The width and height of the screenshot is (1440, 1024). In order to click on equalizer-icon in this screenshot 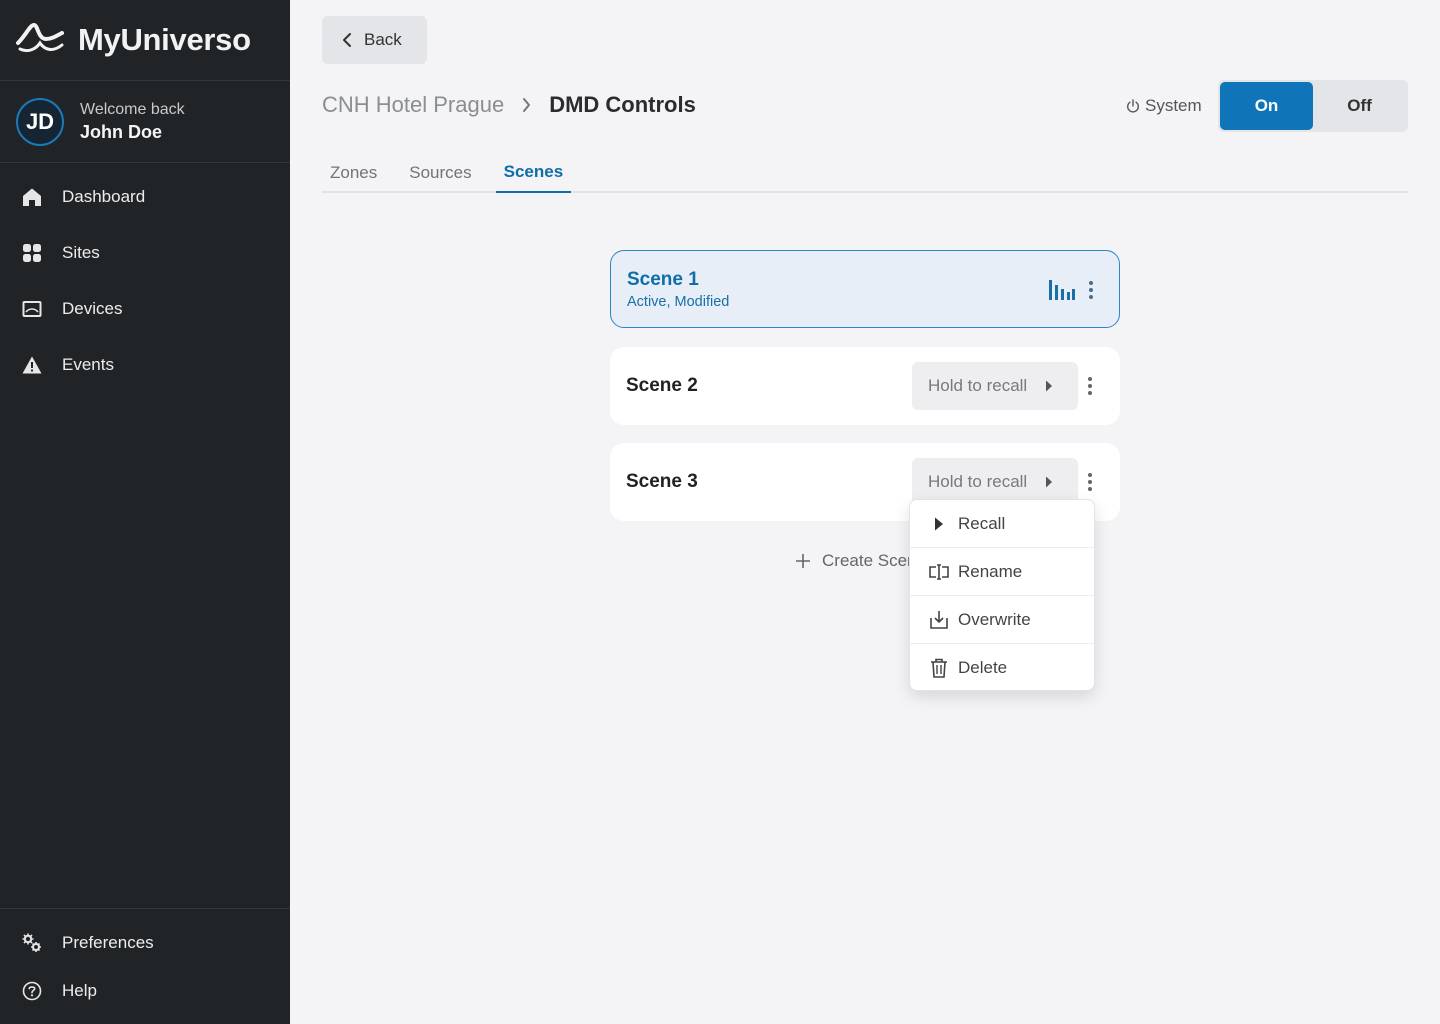, I will do `click(1062, 290)`.